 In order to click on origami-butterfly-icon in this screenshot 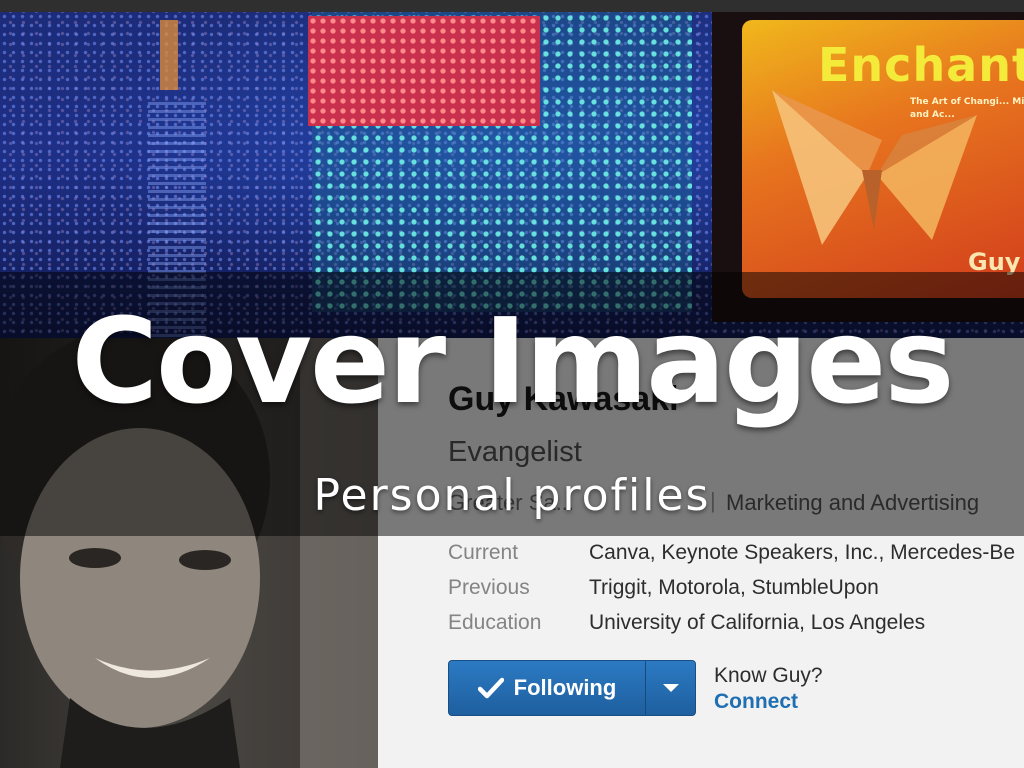, I will do `click(874, 167)`.